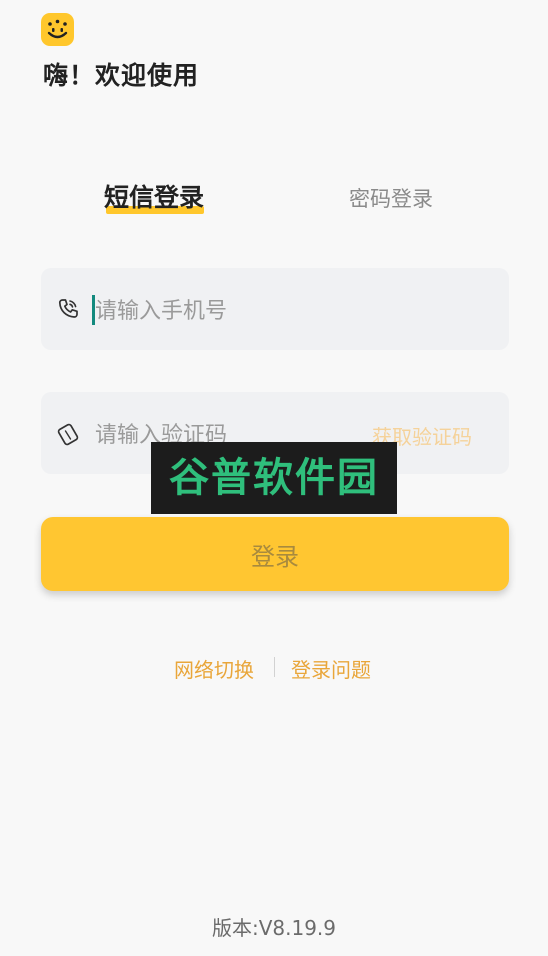 This screenshot has height=956, width=548. Describe the element at coordinates (57, 29) in the screenshot. I see `app-logo-icon` at that location.